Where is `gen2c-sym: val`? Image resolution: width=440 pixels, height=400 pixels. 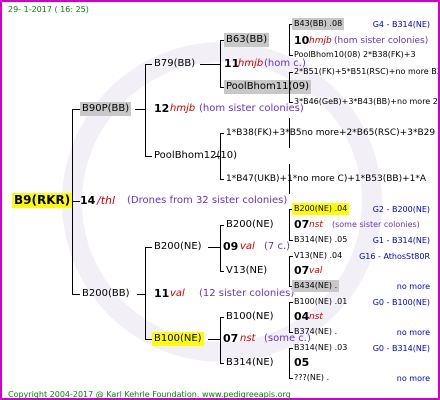
gen2c-sym: val is located at coordinates (247, 246).